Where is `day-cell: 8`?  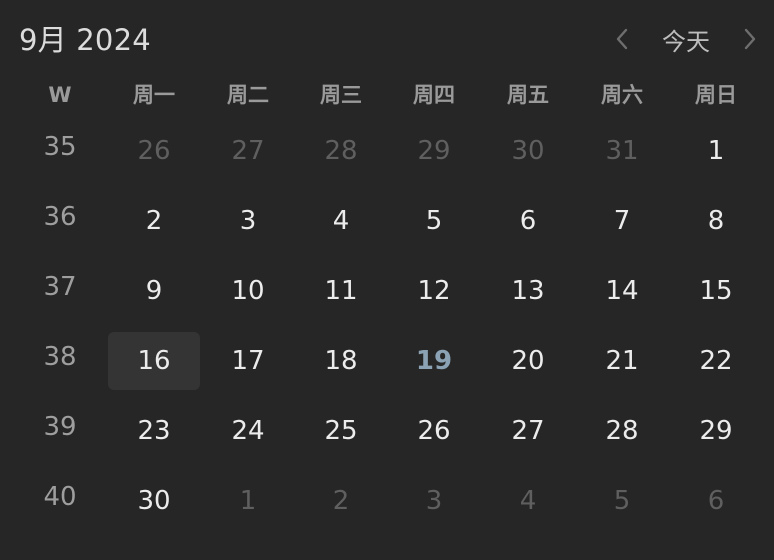
day-cell: 8 is located at coordinates (716, 221).